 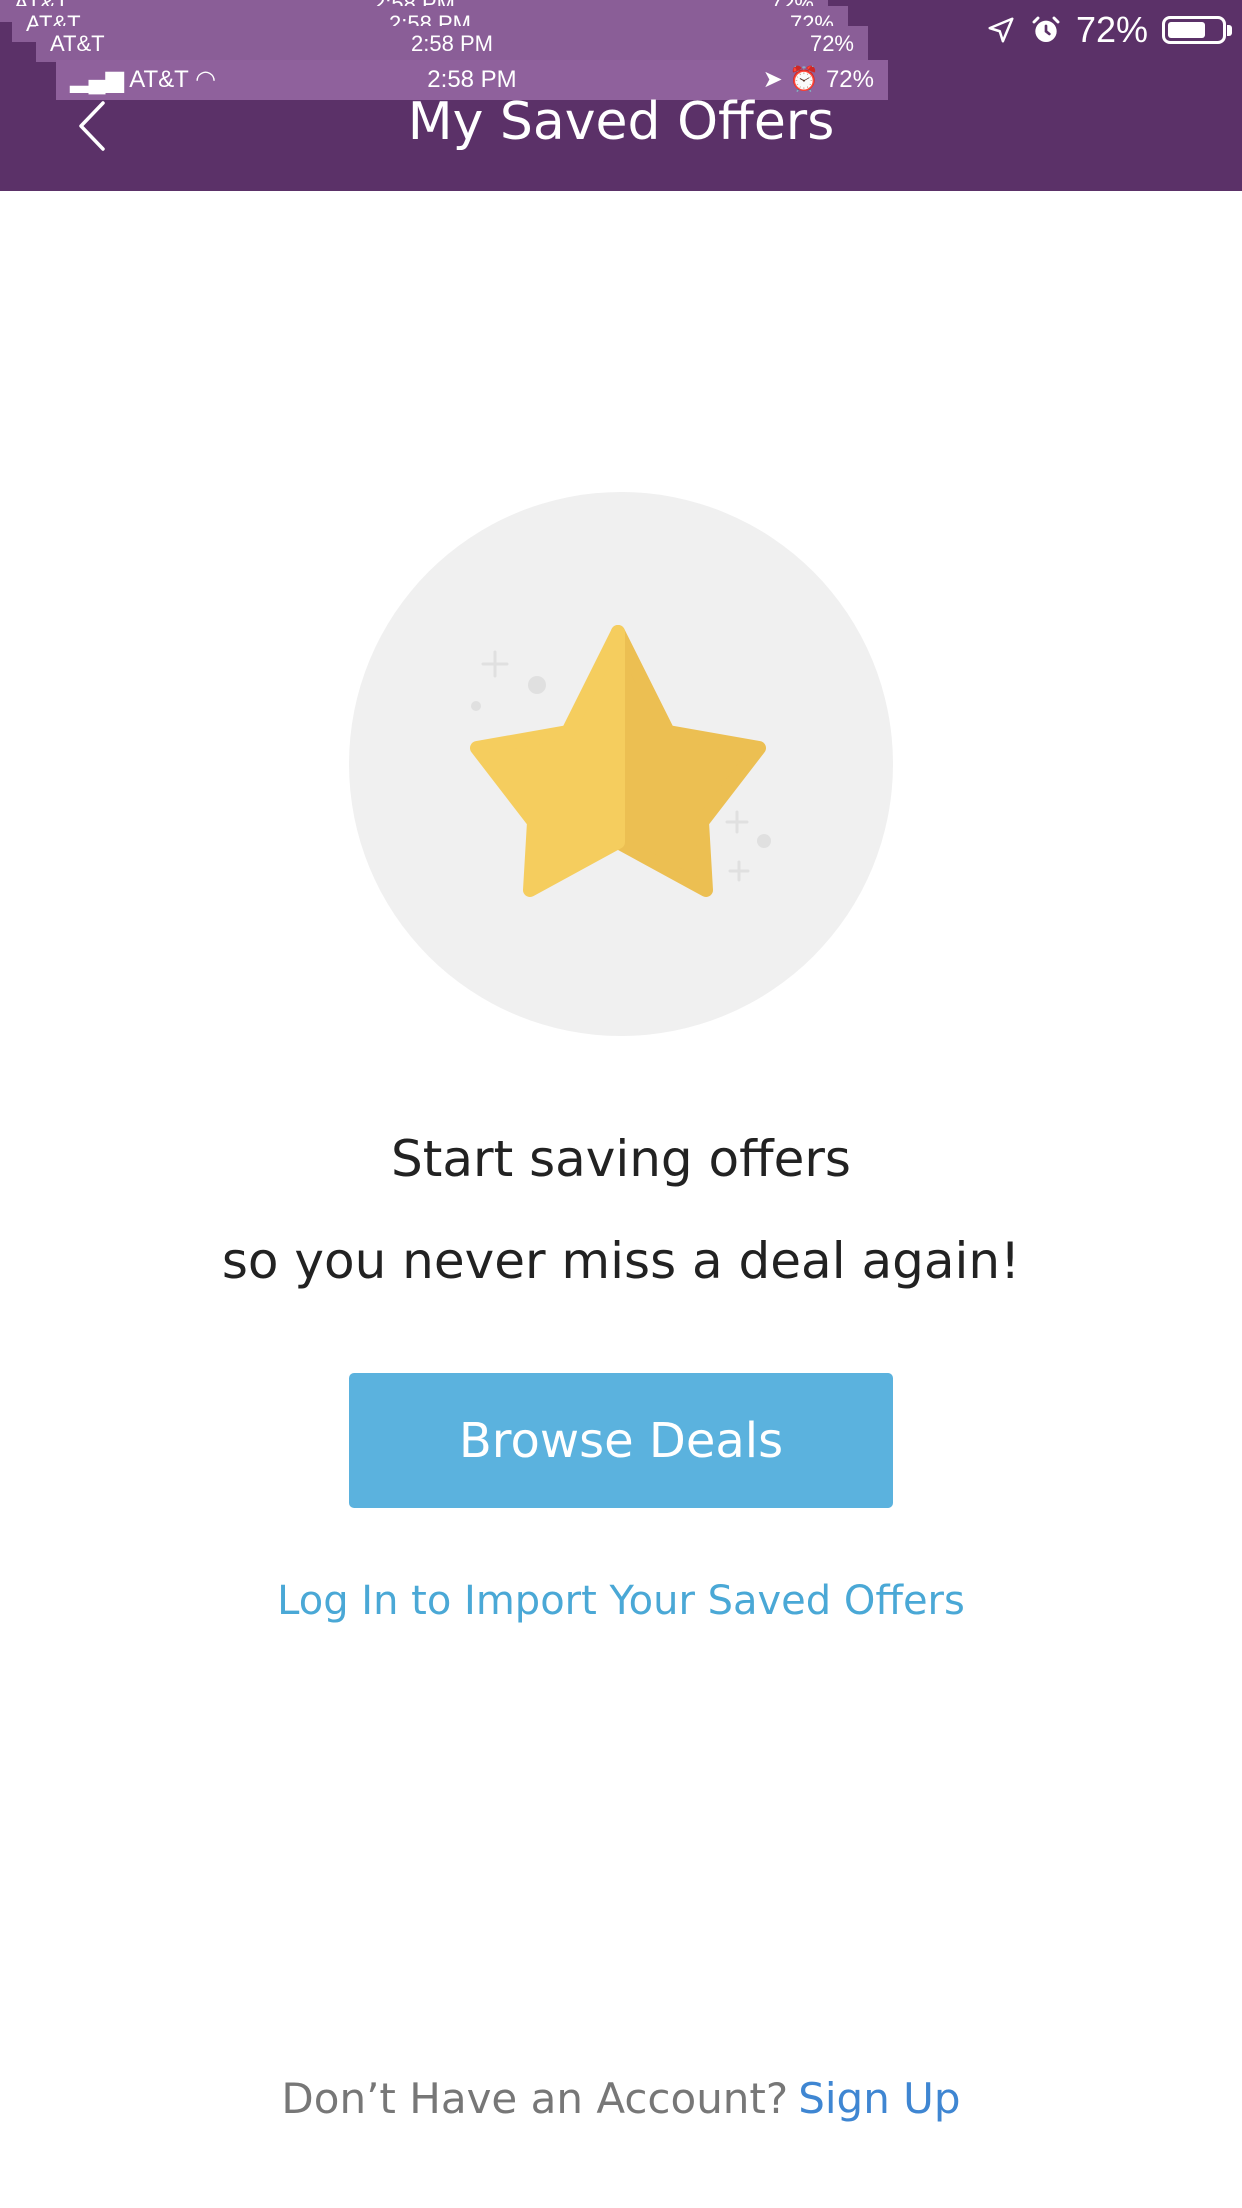 I want to click on empty-state-subtitle: so you never miss a deal again!, so click(x=621, y=1261).